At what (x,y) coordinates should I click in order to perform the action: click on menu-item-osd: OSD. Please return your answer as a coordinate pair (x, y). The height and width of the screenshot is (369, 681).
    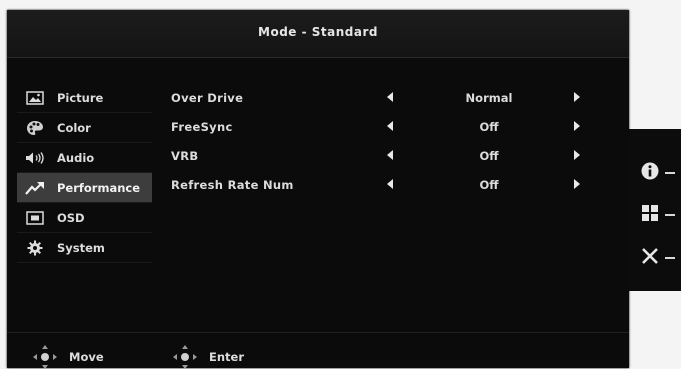
    Looking at the image, I should click on (84, 218).